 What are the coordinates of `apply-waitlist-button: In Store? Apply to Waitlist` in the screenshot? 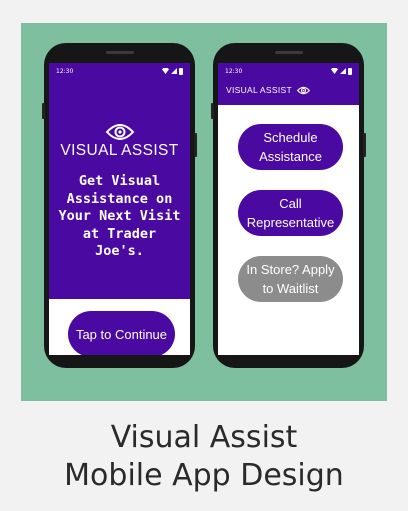 It's located at (290, 279).